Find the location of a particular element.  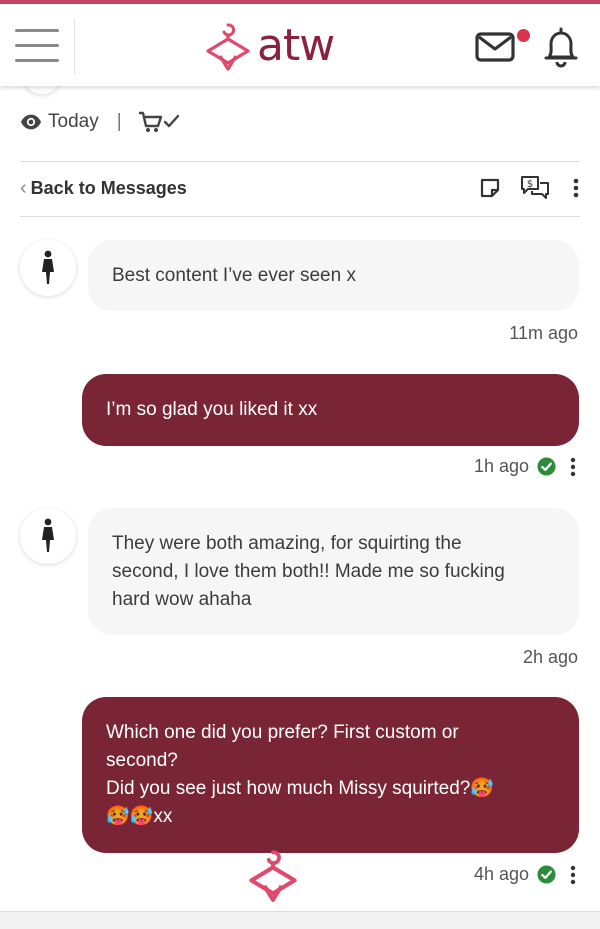

message-timestamp: 4h ago is located at coordinates (526, 874).